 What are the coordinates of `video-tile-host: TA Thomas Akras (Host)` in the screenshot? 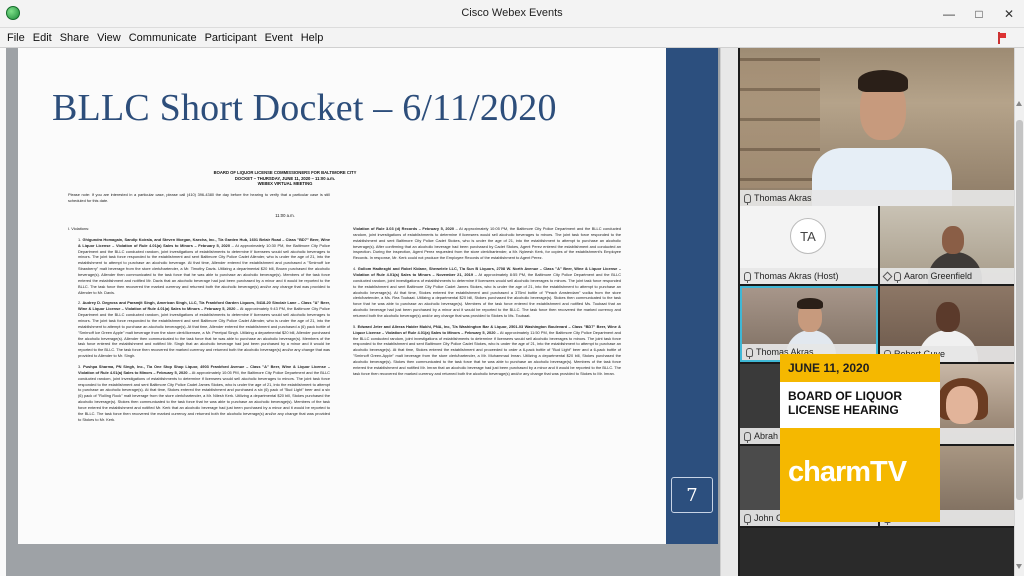 It's located at (809, 245).